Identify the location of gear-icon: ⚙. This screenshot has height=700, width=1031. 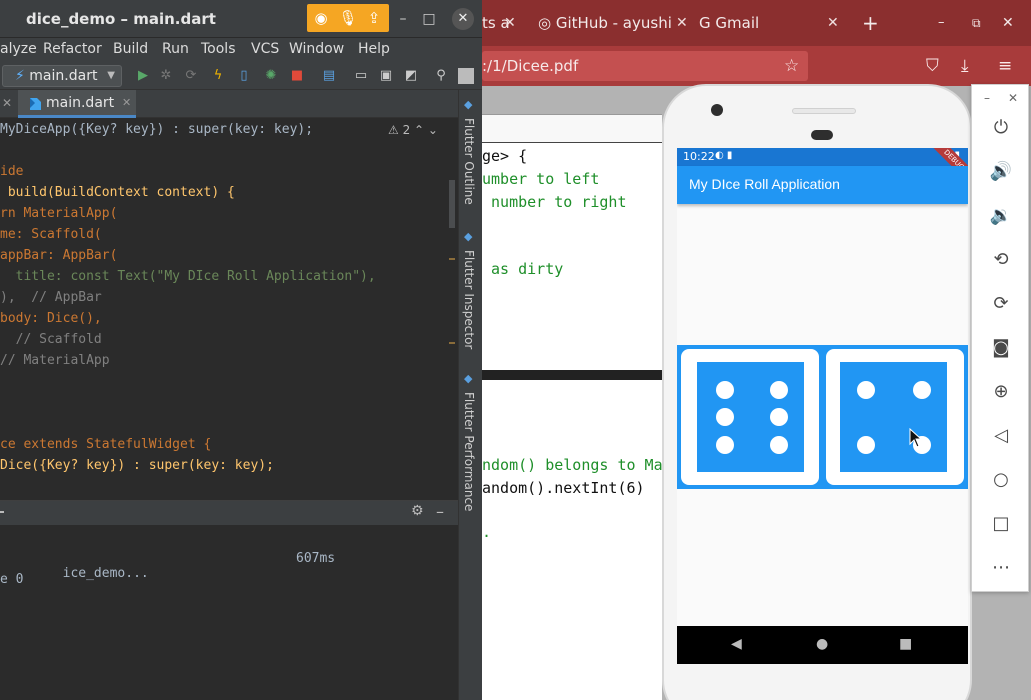
(417, 511).